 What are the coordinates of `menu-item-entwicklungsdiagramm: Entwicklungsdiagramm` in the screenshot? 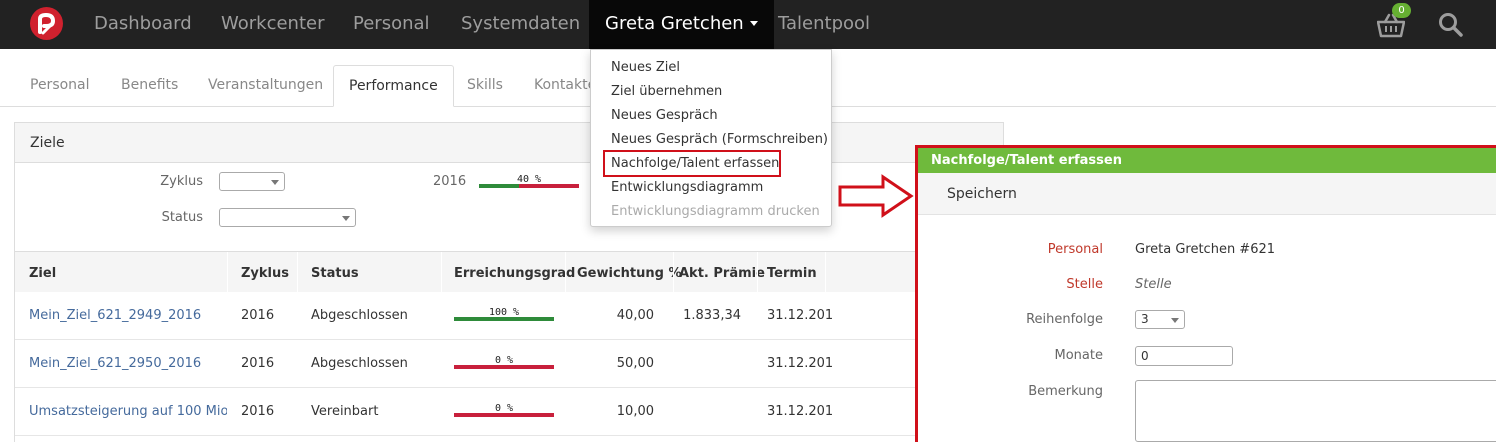 It's located at (687, 187).